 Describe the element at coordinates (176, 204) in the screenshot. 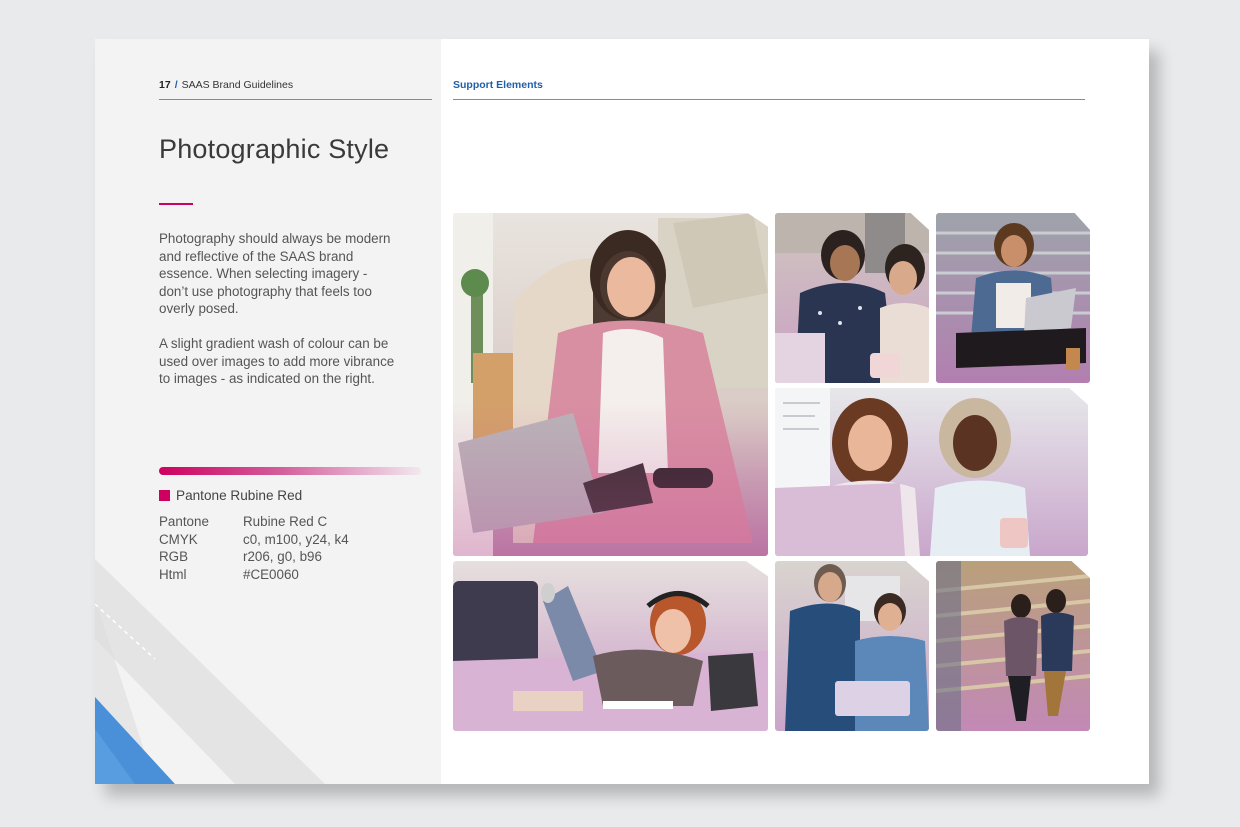

I see `title-underline` at that location.